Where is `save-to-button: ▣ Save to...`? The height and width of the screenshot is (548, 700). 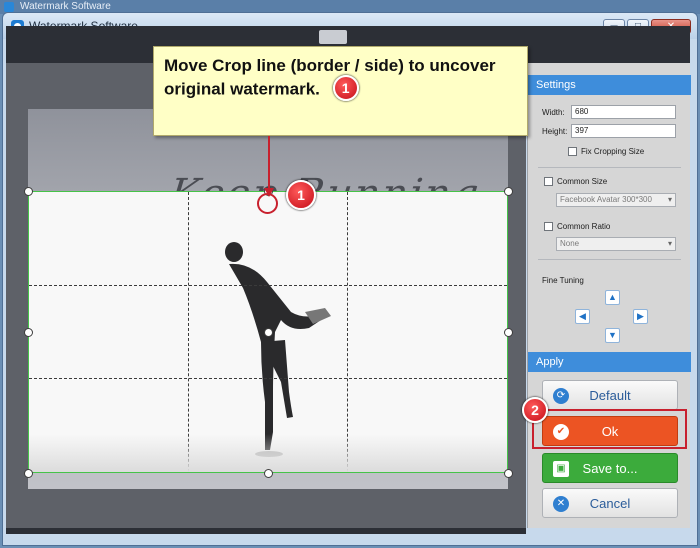
save-to-button: ▣ Save to... is located at coordinates (610, 468).